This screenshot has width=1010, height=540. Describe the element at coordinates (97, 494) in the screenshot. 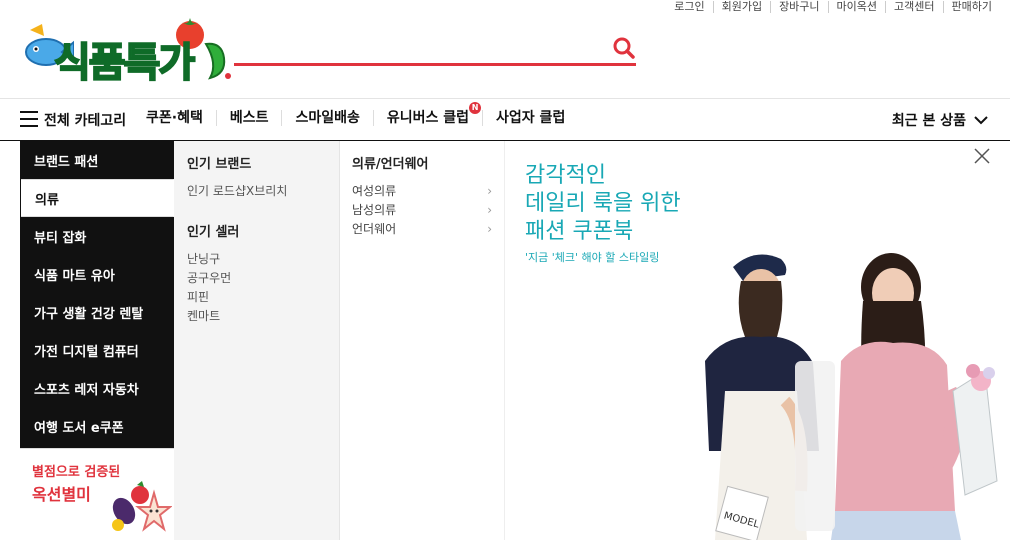

I see `promo-banner: 별점으로 검증된 옥션별미` at that location.